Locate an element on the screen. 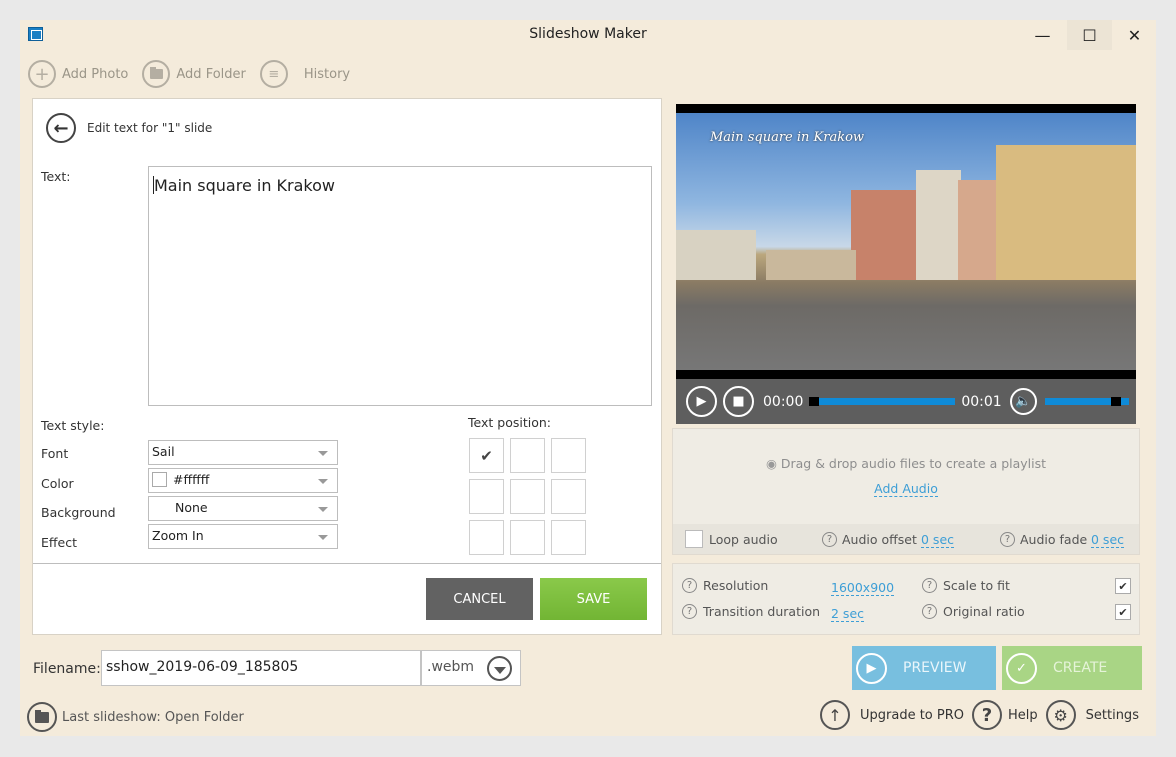 The image size is (1176, 757). add-folder-button: Add Folder is located at coordinates (194, 74).